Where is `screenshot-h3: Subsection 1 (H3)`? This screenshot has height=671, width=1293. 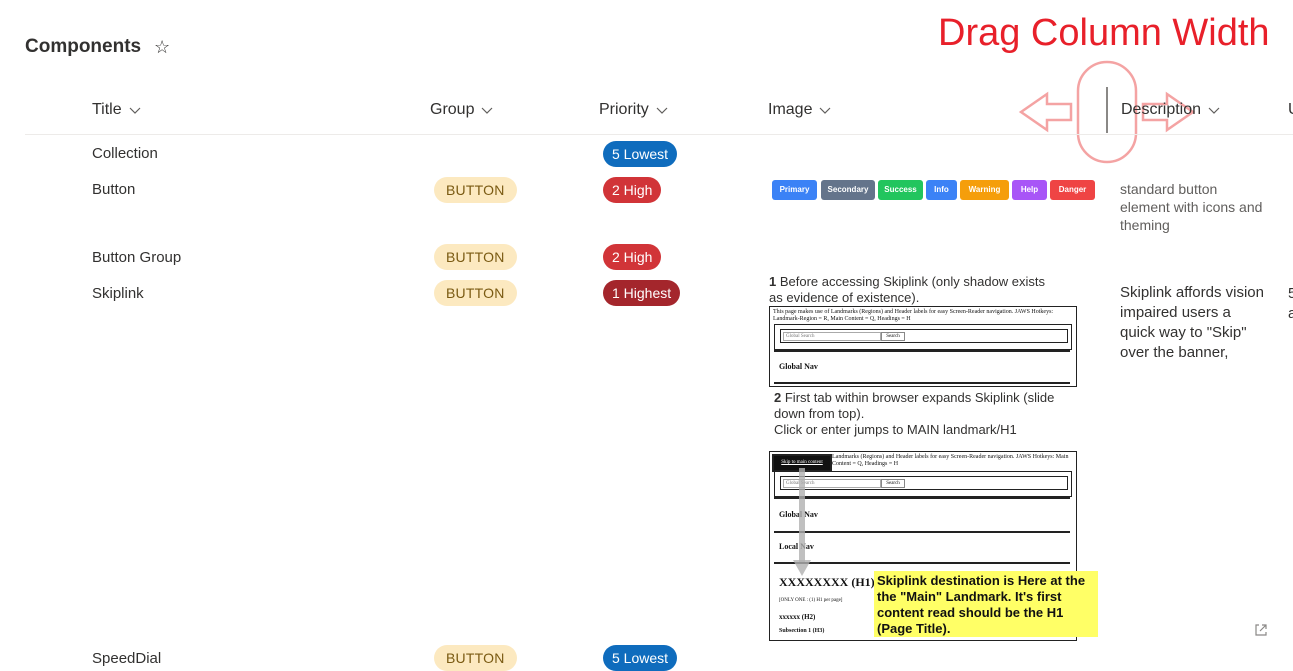 screenshot-h3: Subsection 1 (H3) is located at coordinates (802, 631).